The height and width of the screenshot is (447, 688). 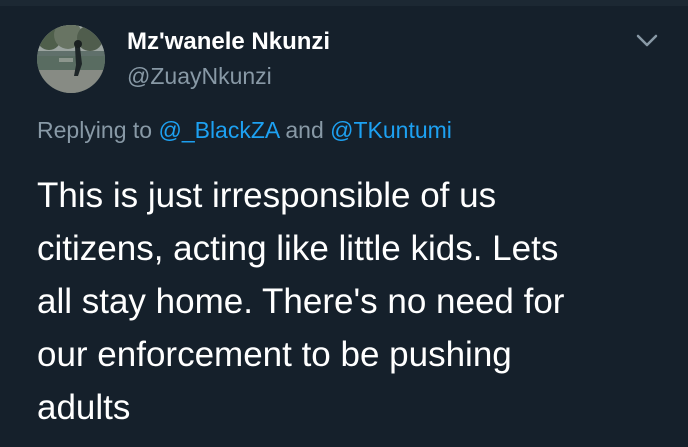 I want to click on reply-conjunction: and, so click(x=304, y=130).